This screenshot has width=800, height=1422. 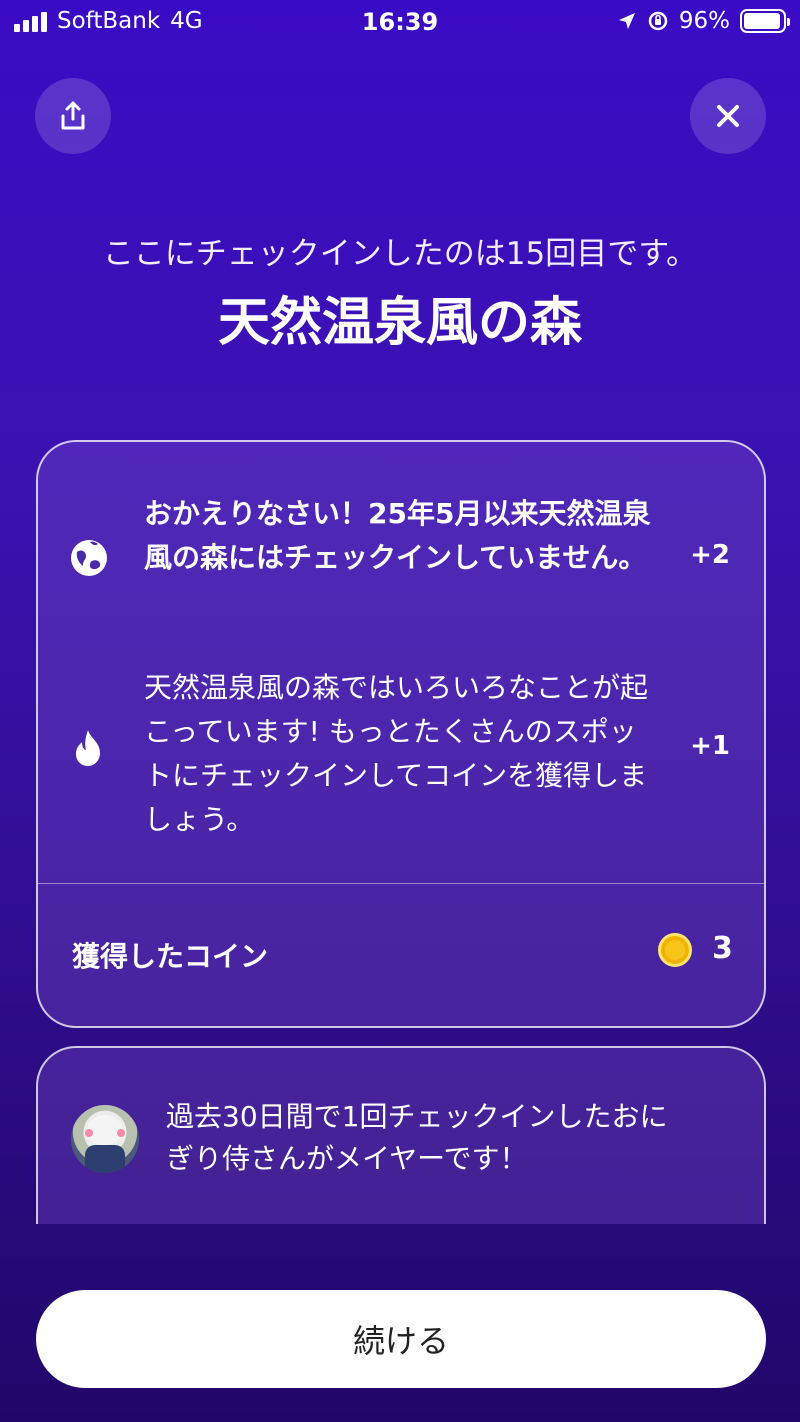 I want to click on reward-points: +1, so click(x=710, y=746).